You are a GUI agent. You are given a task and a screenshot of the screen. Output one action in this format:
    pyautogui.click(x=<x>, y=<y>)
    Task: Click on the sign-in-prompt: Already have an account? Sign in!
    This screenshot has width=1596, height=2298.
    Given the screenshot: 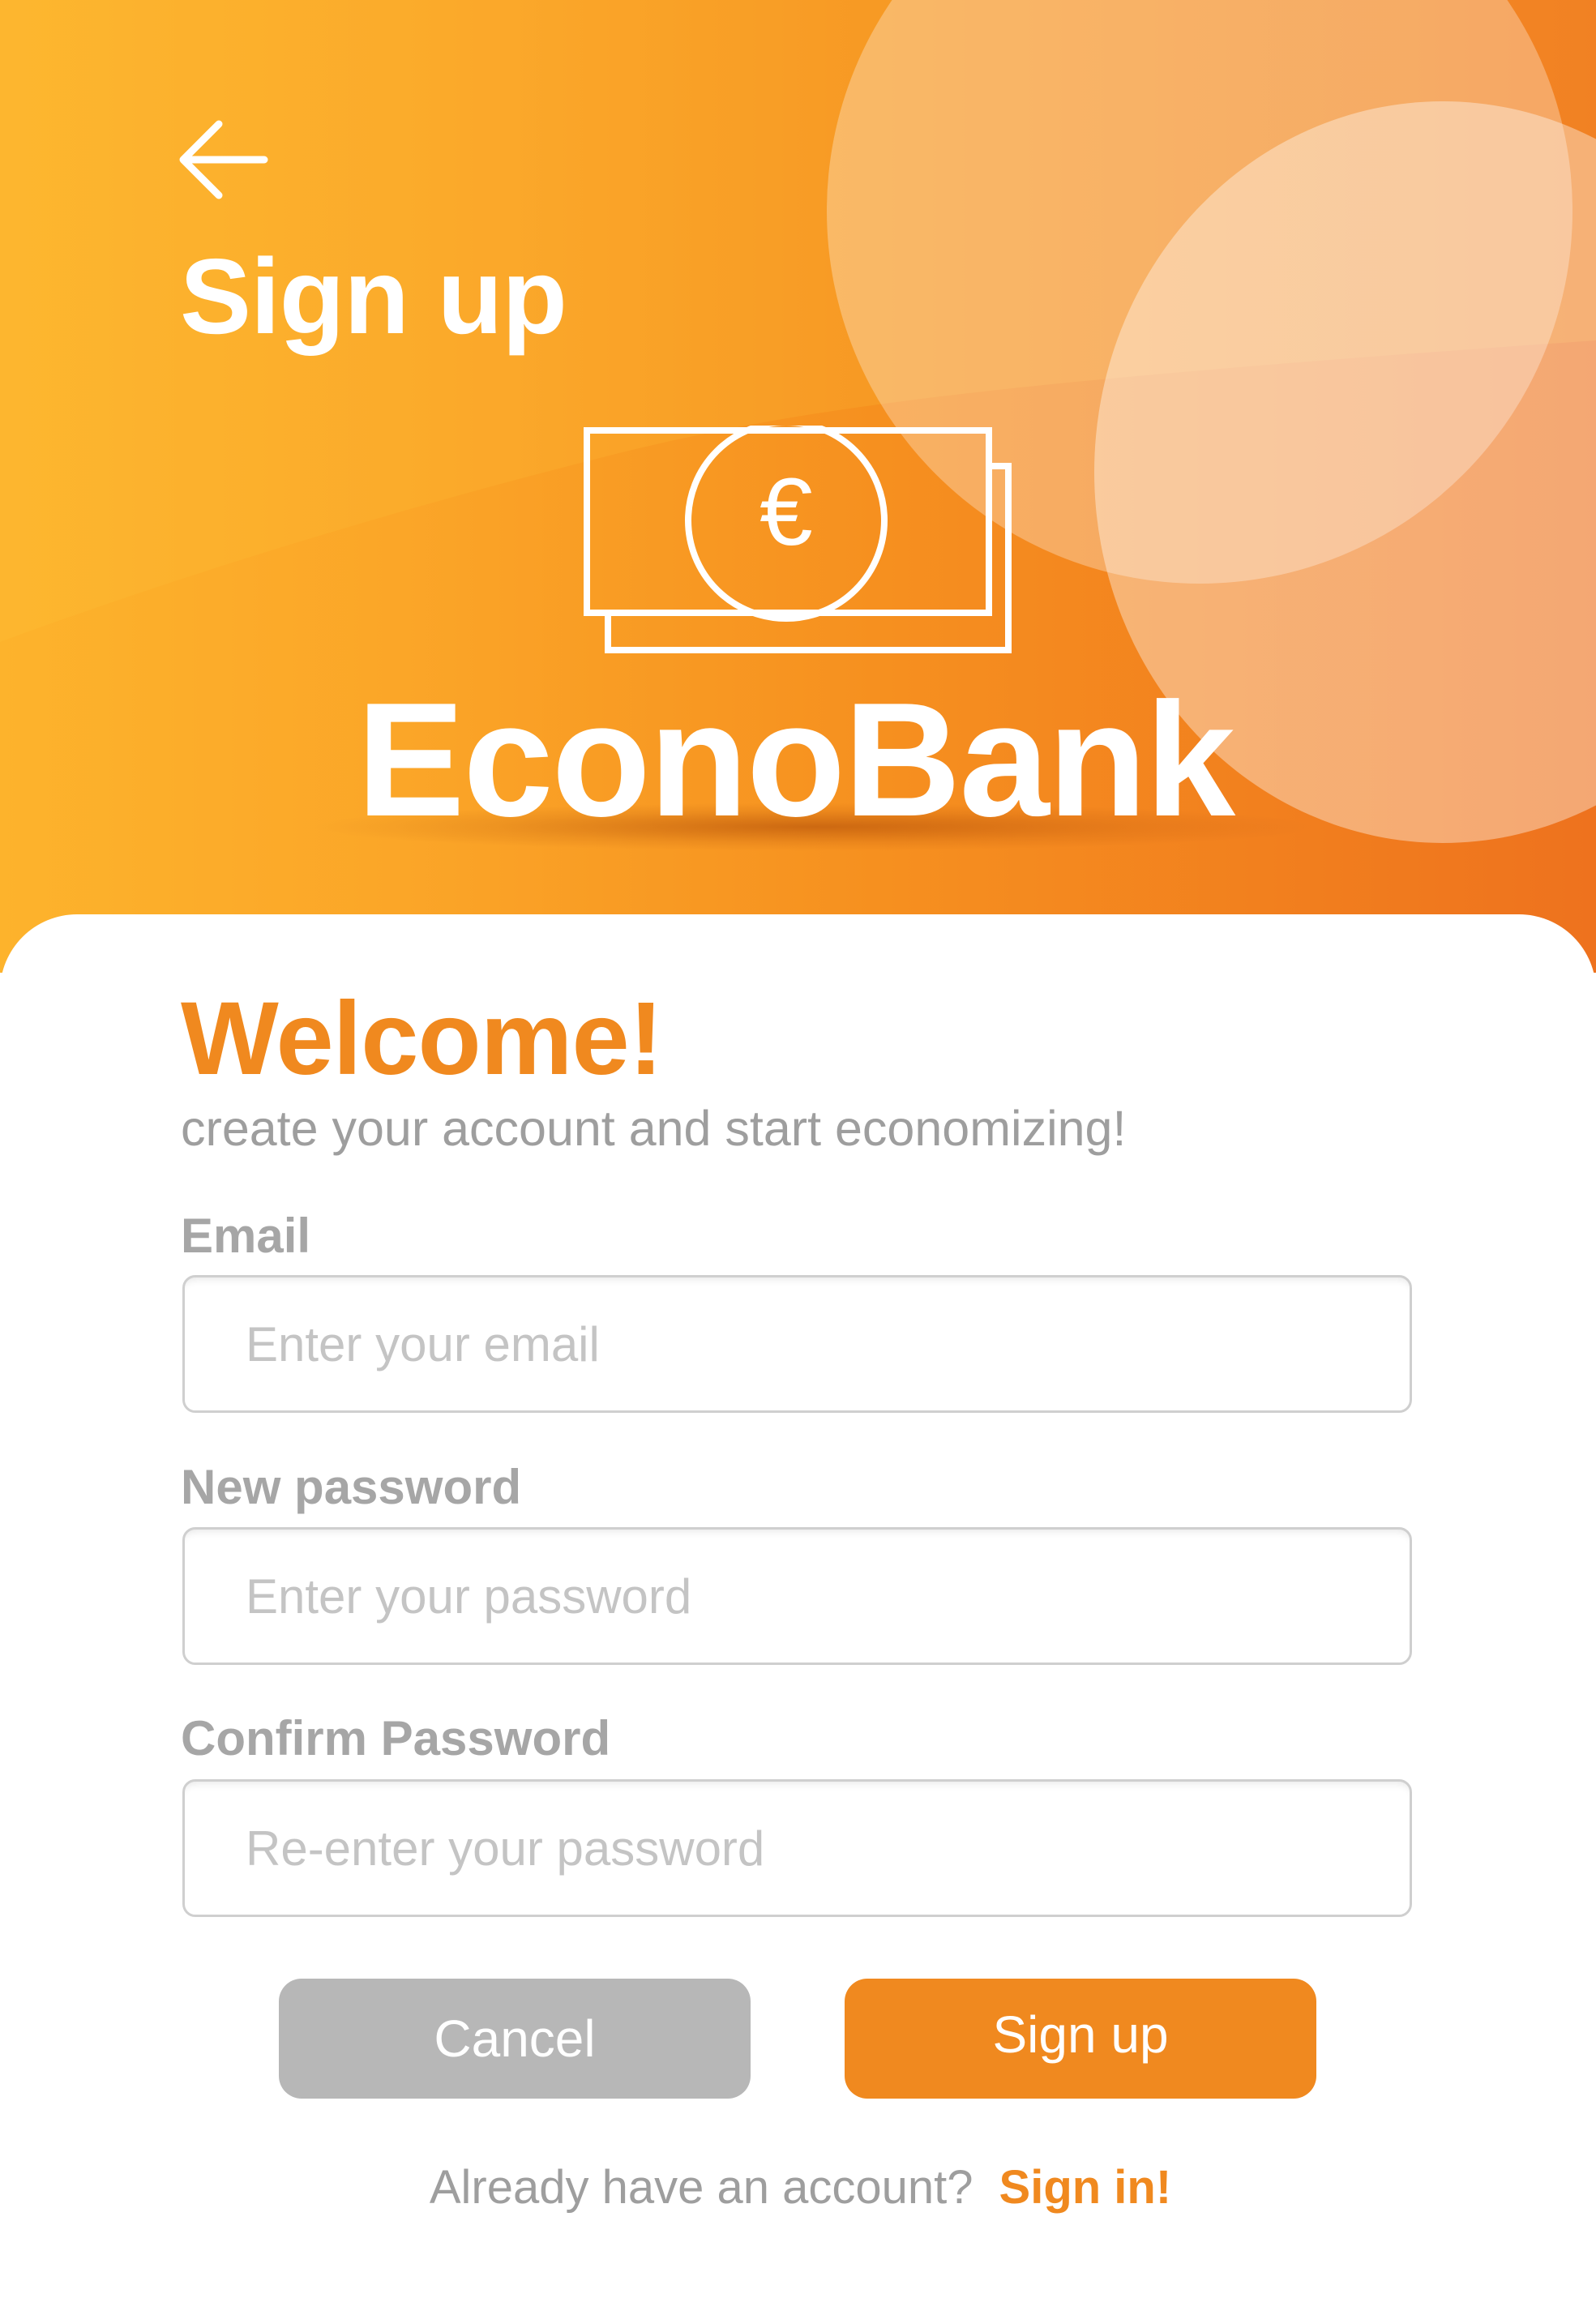 What is the action you would take?
    pyautogui.click(x=798, y=2187)
    